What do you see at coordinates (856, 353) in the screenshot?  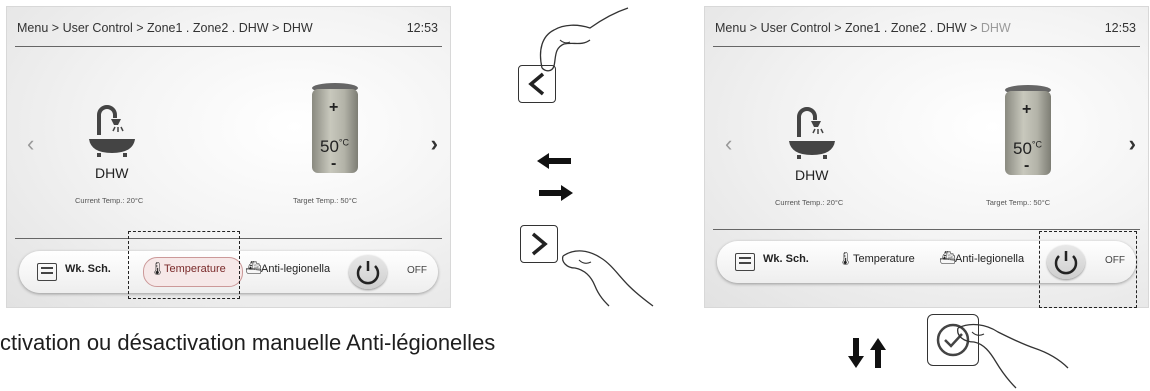 I see `arrow-down-icon` at bounding box center [856, 353].